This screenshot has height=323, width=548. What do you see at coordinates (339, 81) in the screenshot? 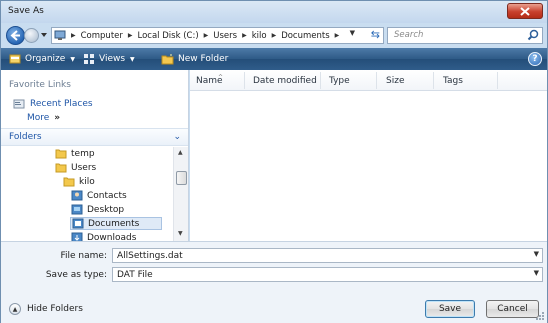
I see `column-type: Type` at bounding box center [339, 81].